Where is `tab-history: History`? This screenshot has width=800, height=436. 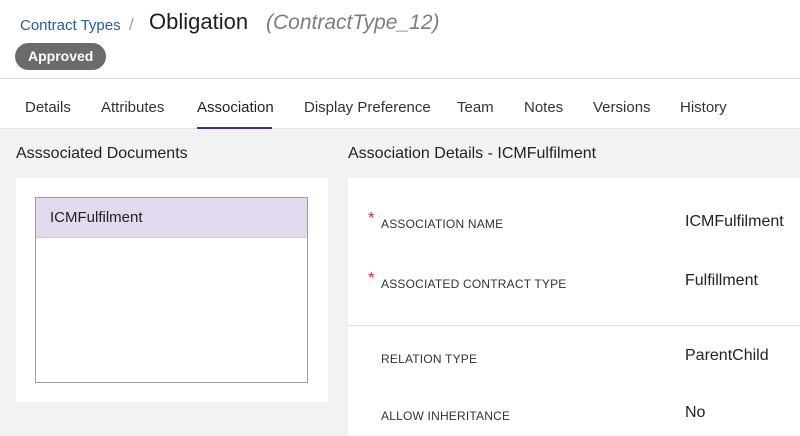 tab-history: History is located at coordinates (703, 107).